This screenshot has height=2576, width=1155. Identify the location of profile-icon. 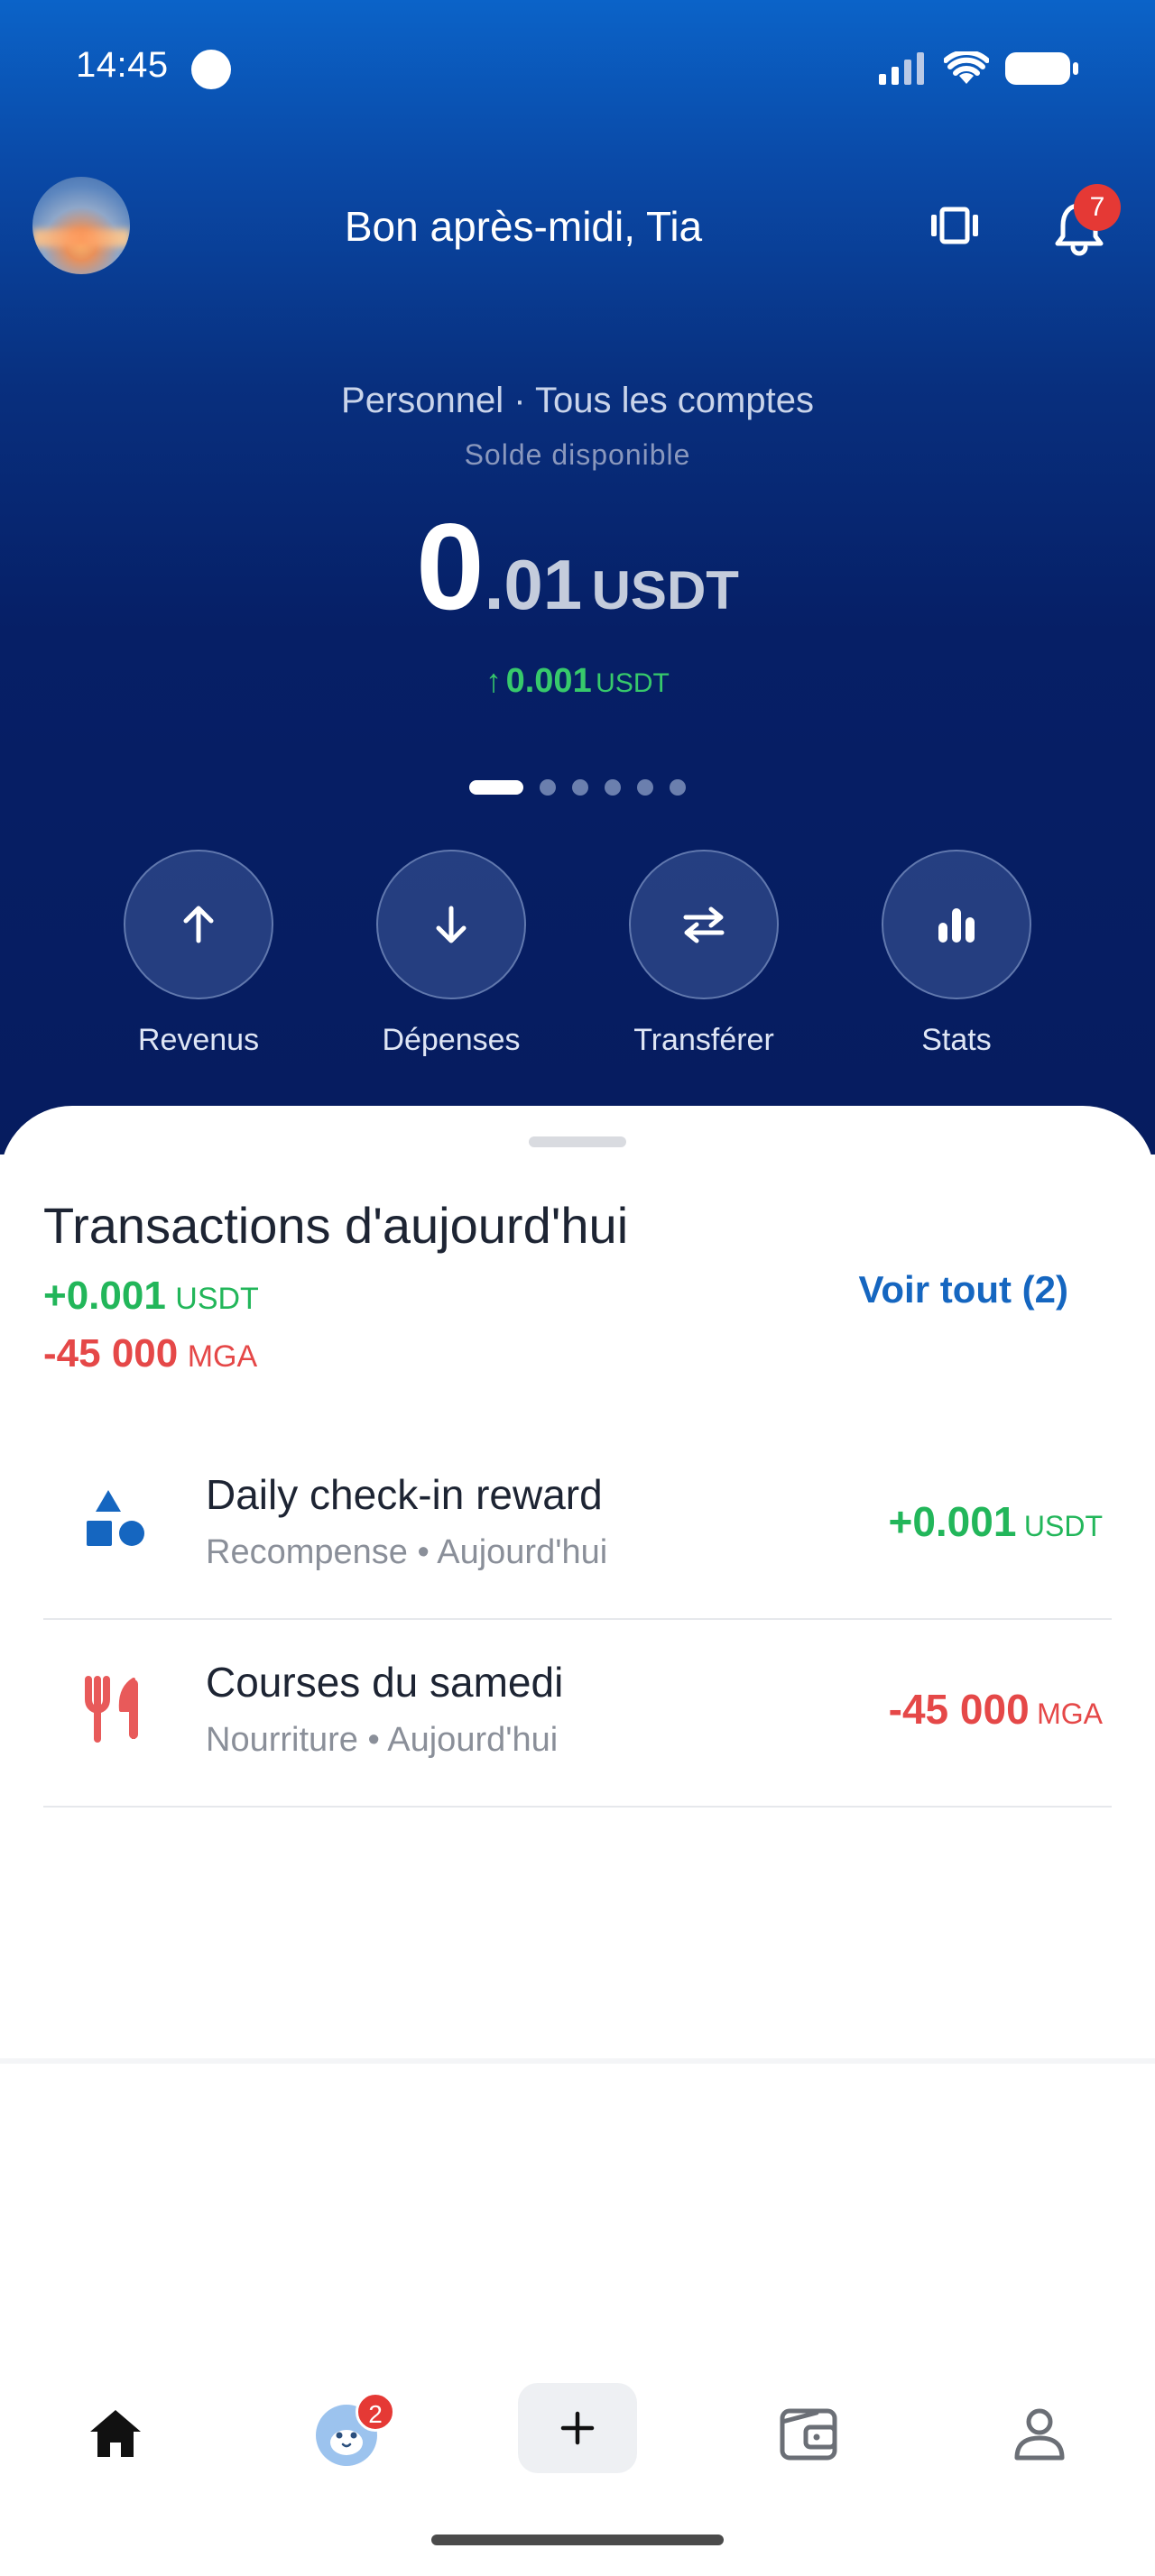
(1039, 2434).